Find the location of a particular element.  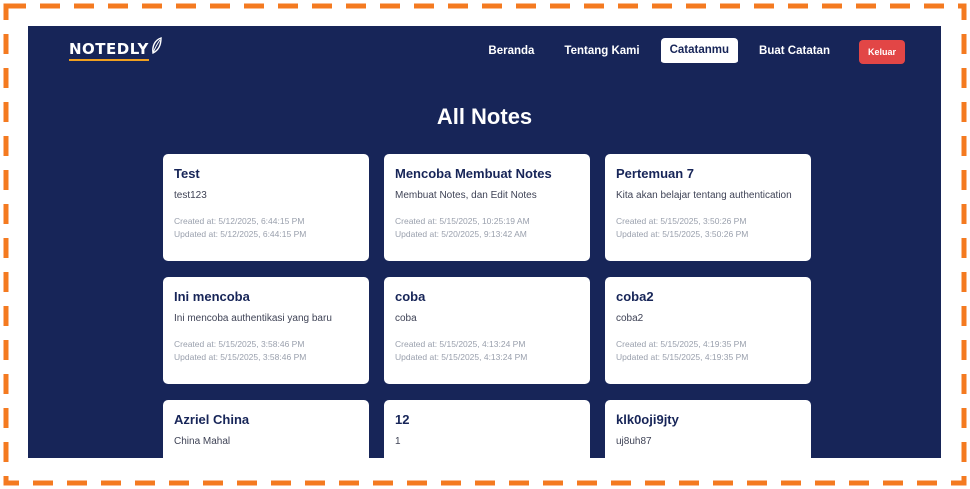

note-card: Azriel China China Mahal is located at coordinates (266, 429).